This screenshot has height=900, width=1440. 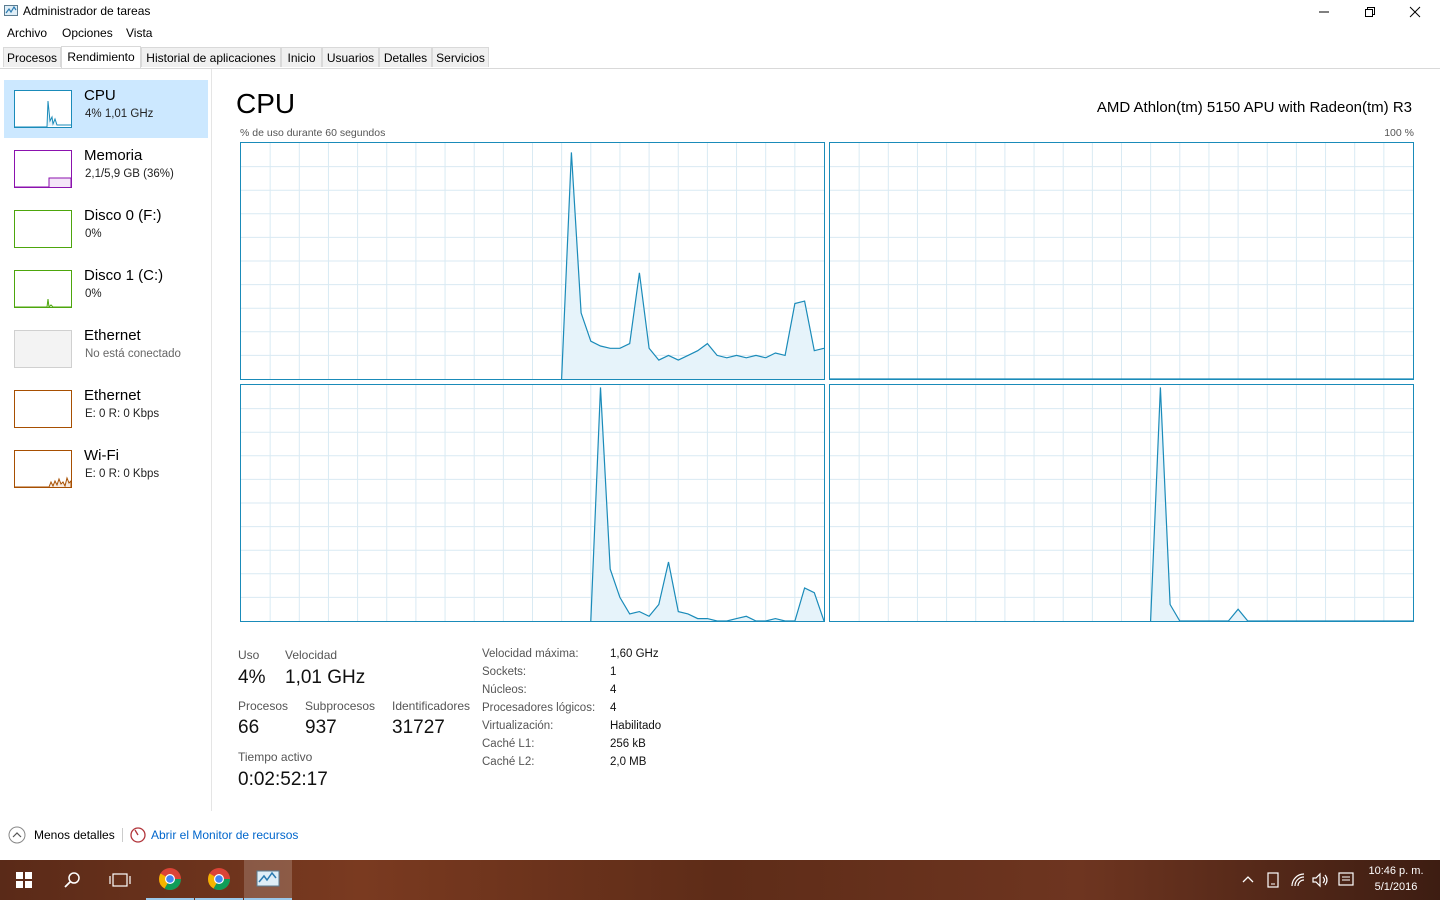 I want to click on uso-value: 4%, so click(x=252, y=677).